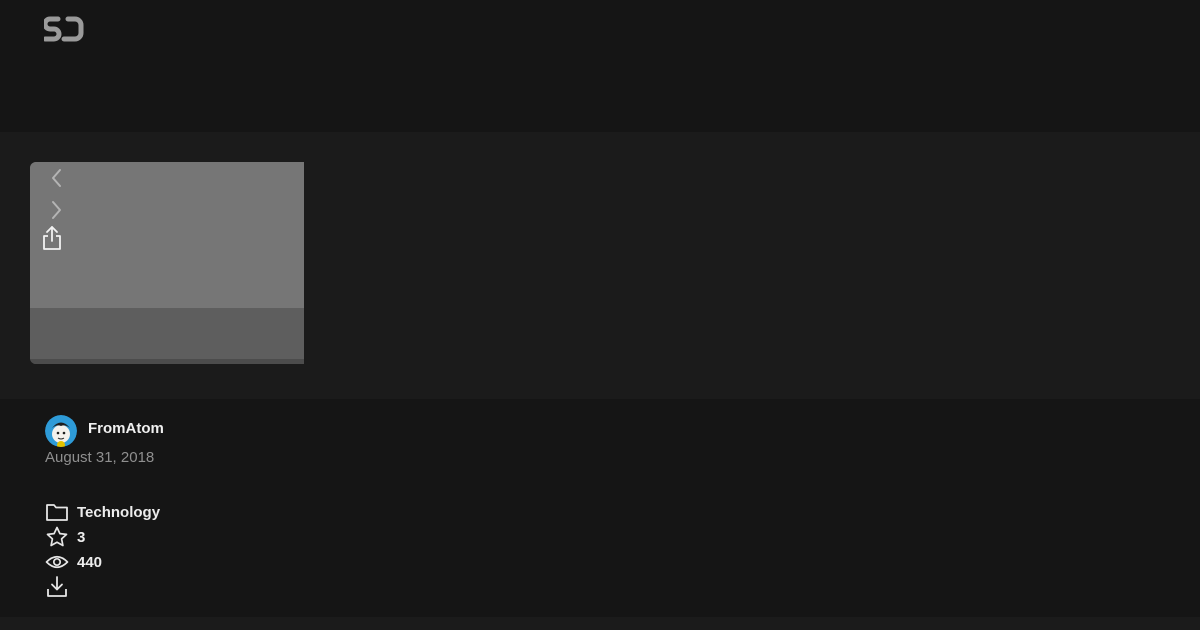 This screenshot has height=630, width=1200. Describe the element at coordinates (167, 361) in the screenshot. I see `slide-progress-track` at that location.